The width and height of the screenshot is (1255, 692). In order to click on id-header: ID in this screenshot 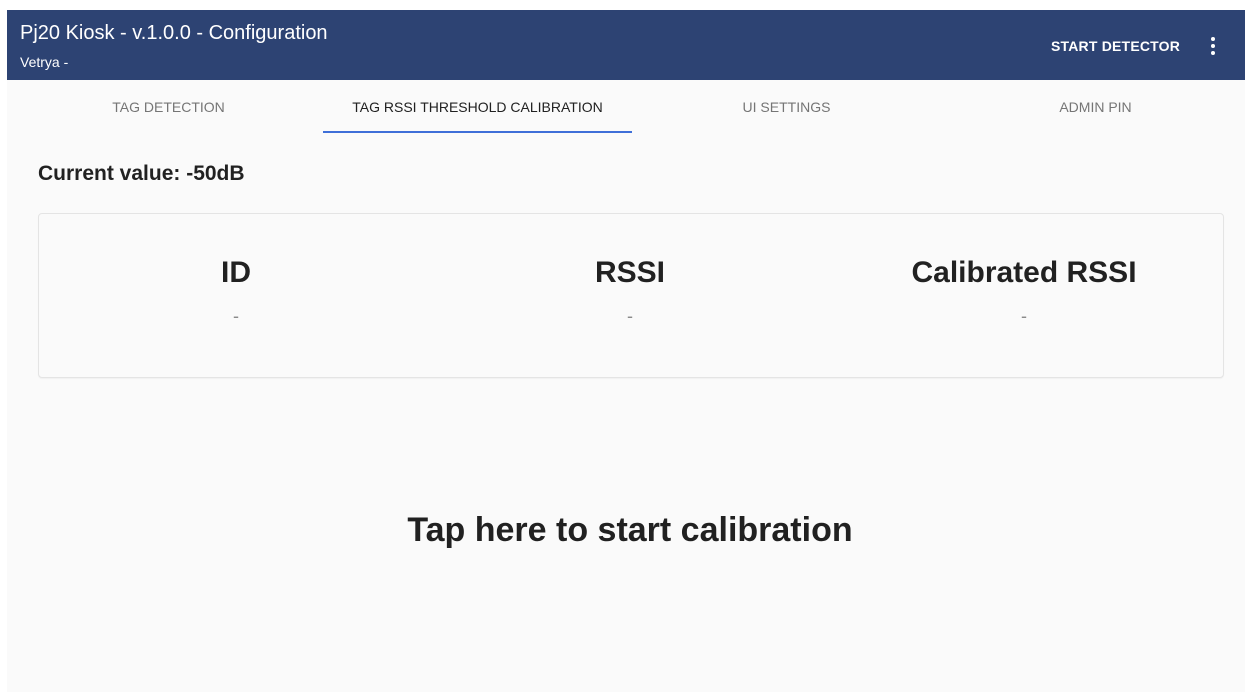, I will do `click(236, 272)`.